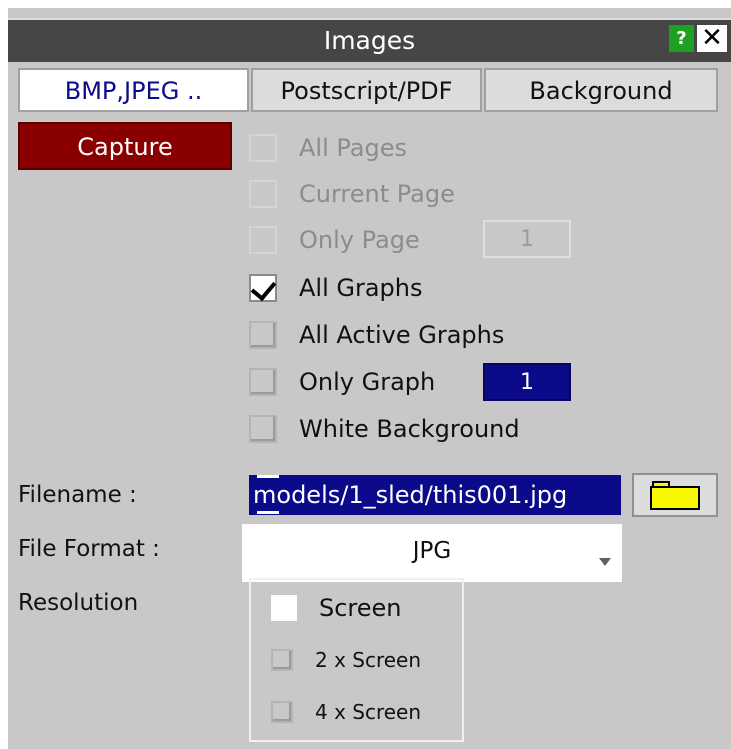  I want to click on title-bar: Images ? ✕, so click(369, 40).